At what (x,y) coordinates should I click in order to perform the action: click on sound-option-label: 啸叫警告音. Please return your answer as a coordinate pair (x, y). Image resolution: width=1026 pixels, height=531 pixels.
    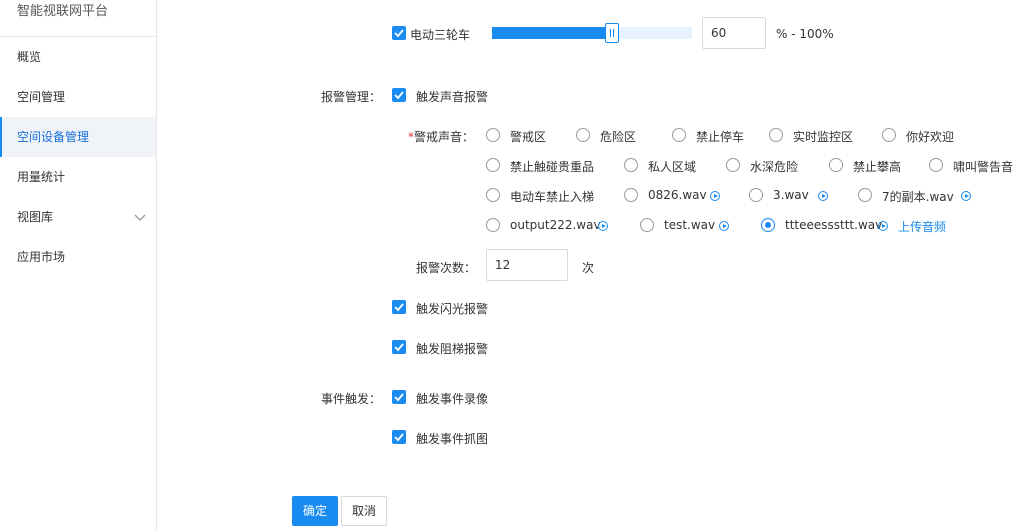
    Looking at the image, I should click on (983, 167).